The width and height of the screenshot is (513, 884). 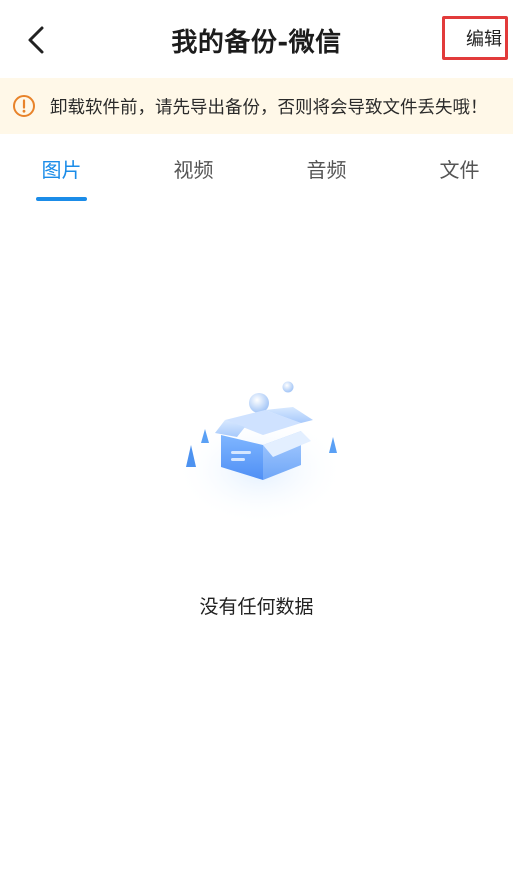 What do you see at coordinates (193, 170) in the screenshot?
I see `tab-label: 视频` at bounding box center [193, 170].